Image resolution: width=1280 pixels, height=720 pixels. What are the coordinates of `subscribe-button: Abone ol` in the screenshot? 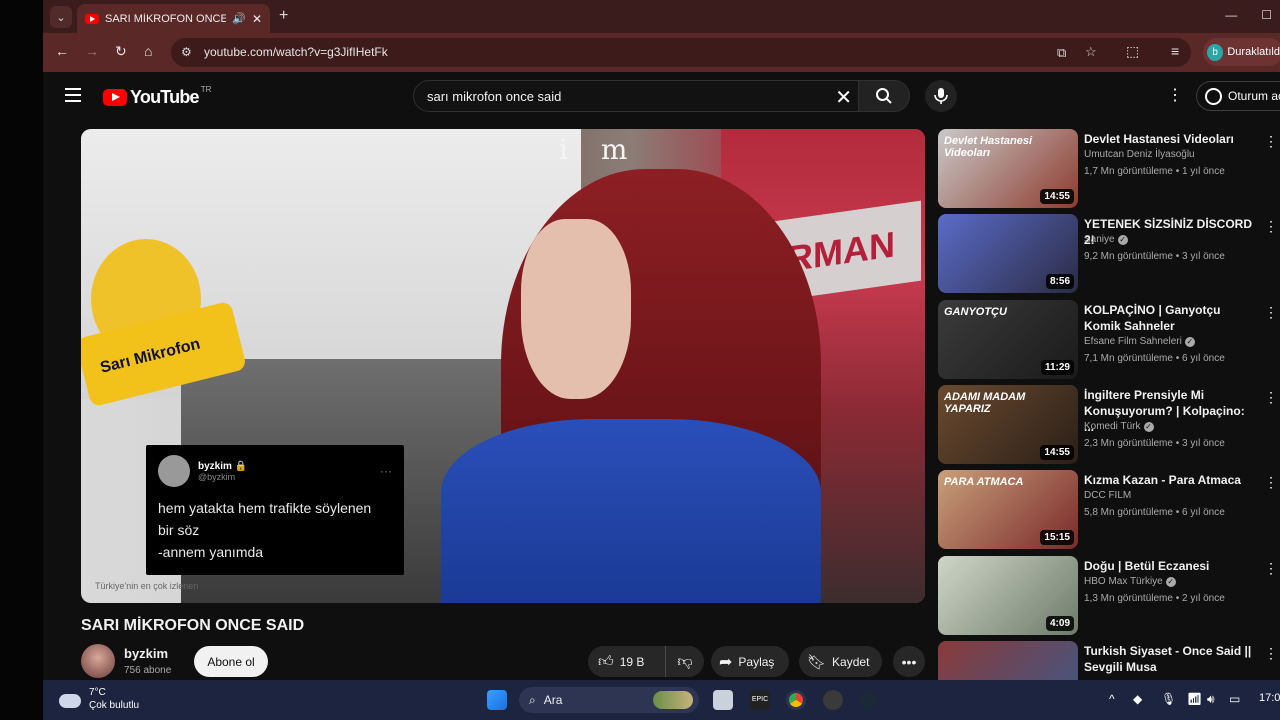 It's located at (231, 661).